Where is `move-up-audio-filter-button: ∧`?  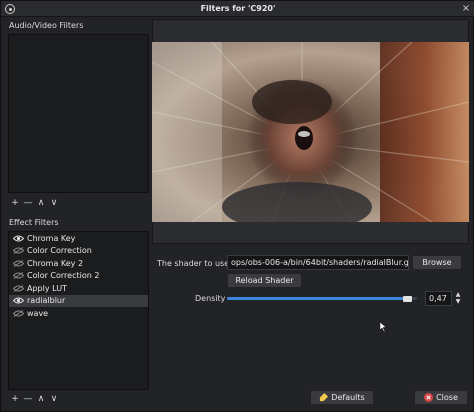 move-up-audio-filter-button: ∧ is located at coordinates (41, 203).